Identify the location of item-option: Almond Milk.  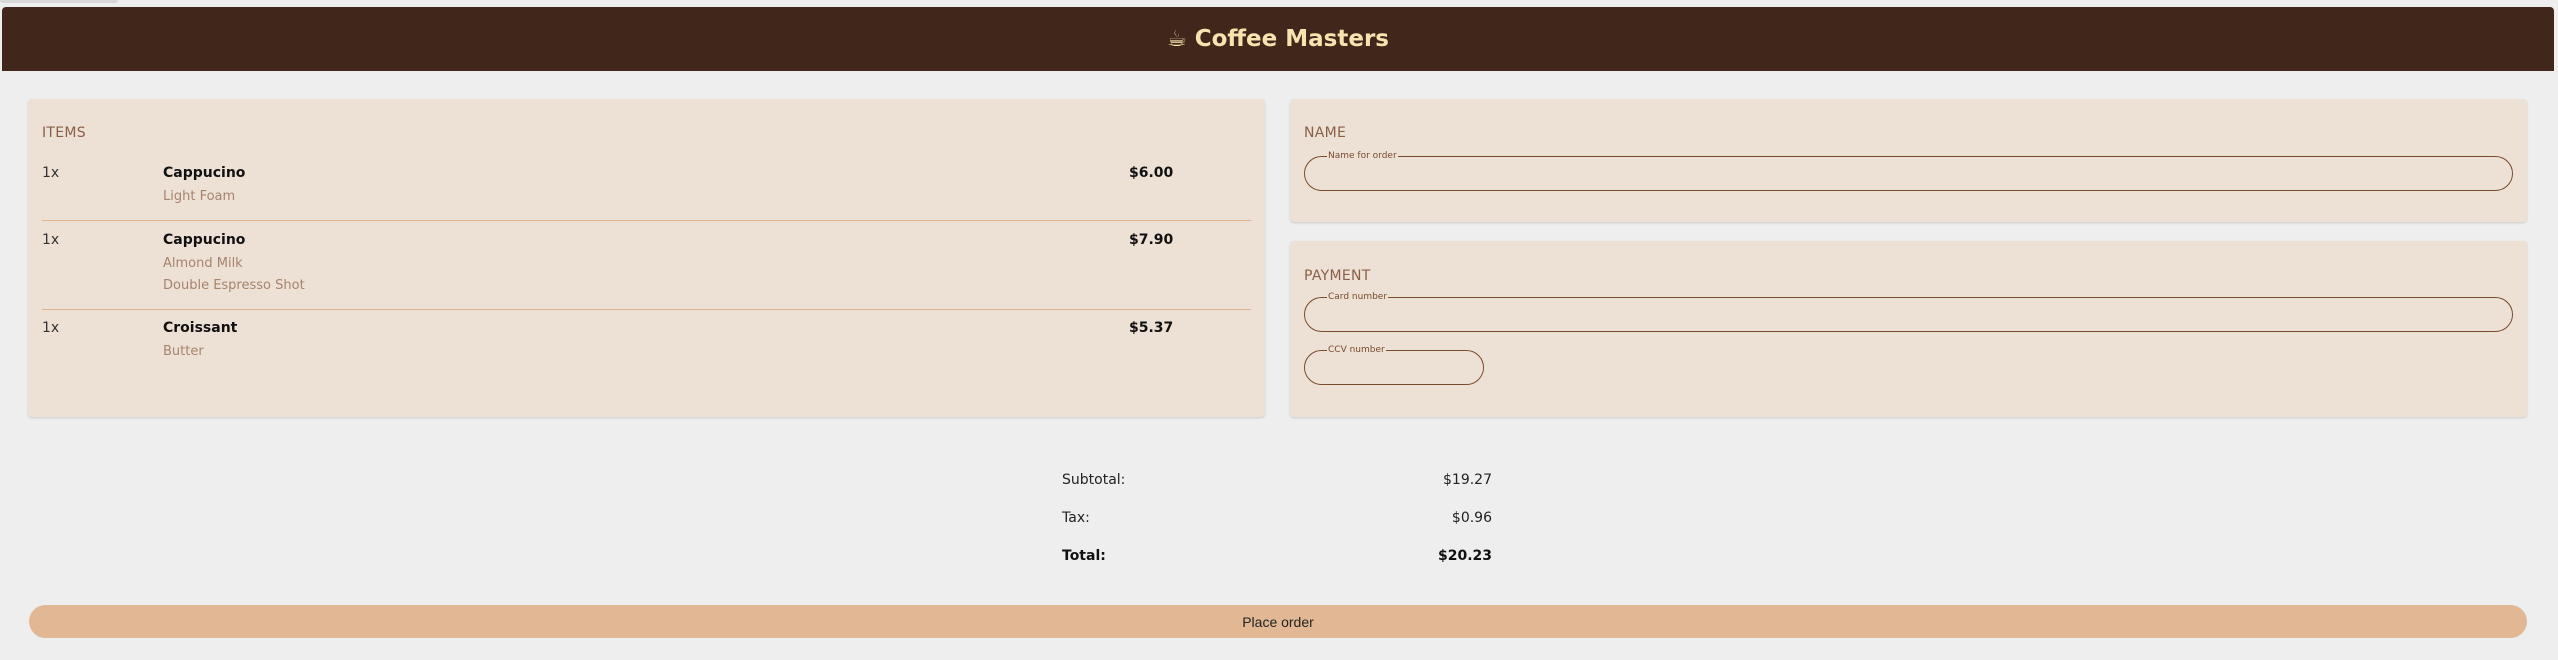
(203, 263).